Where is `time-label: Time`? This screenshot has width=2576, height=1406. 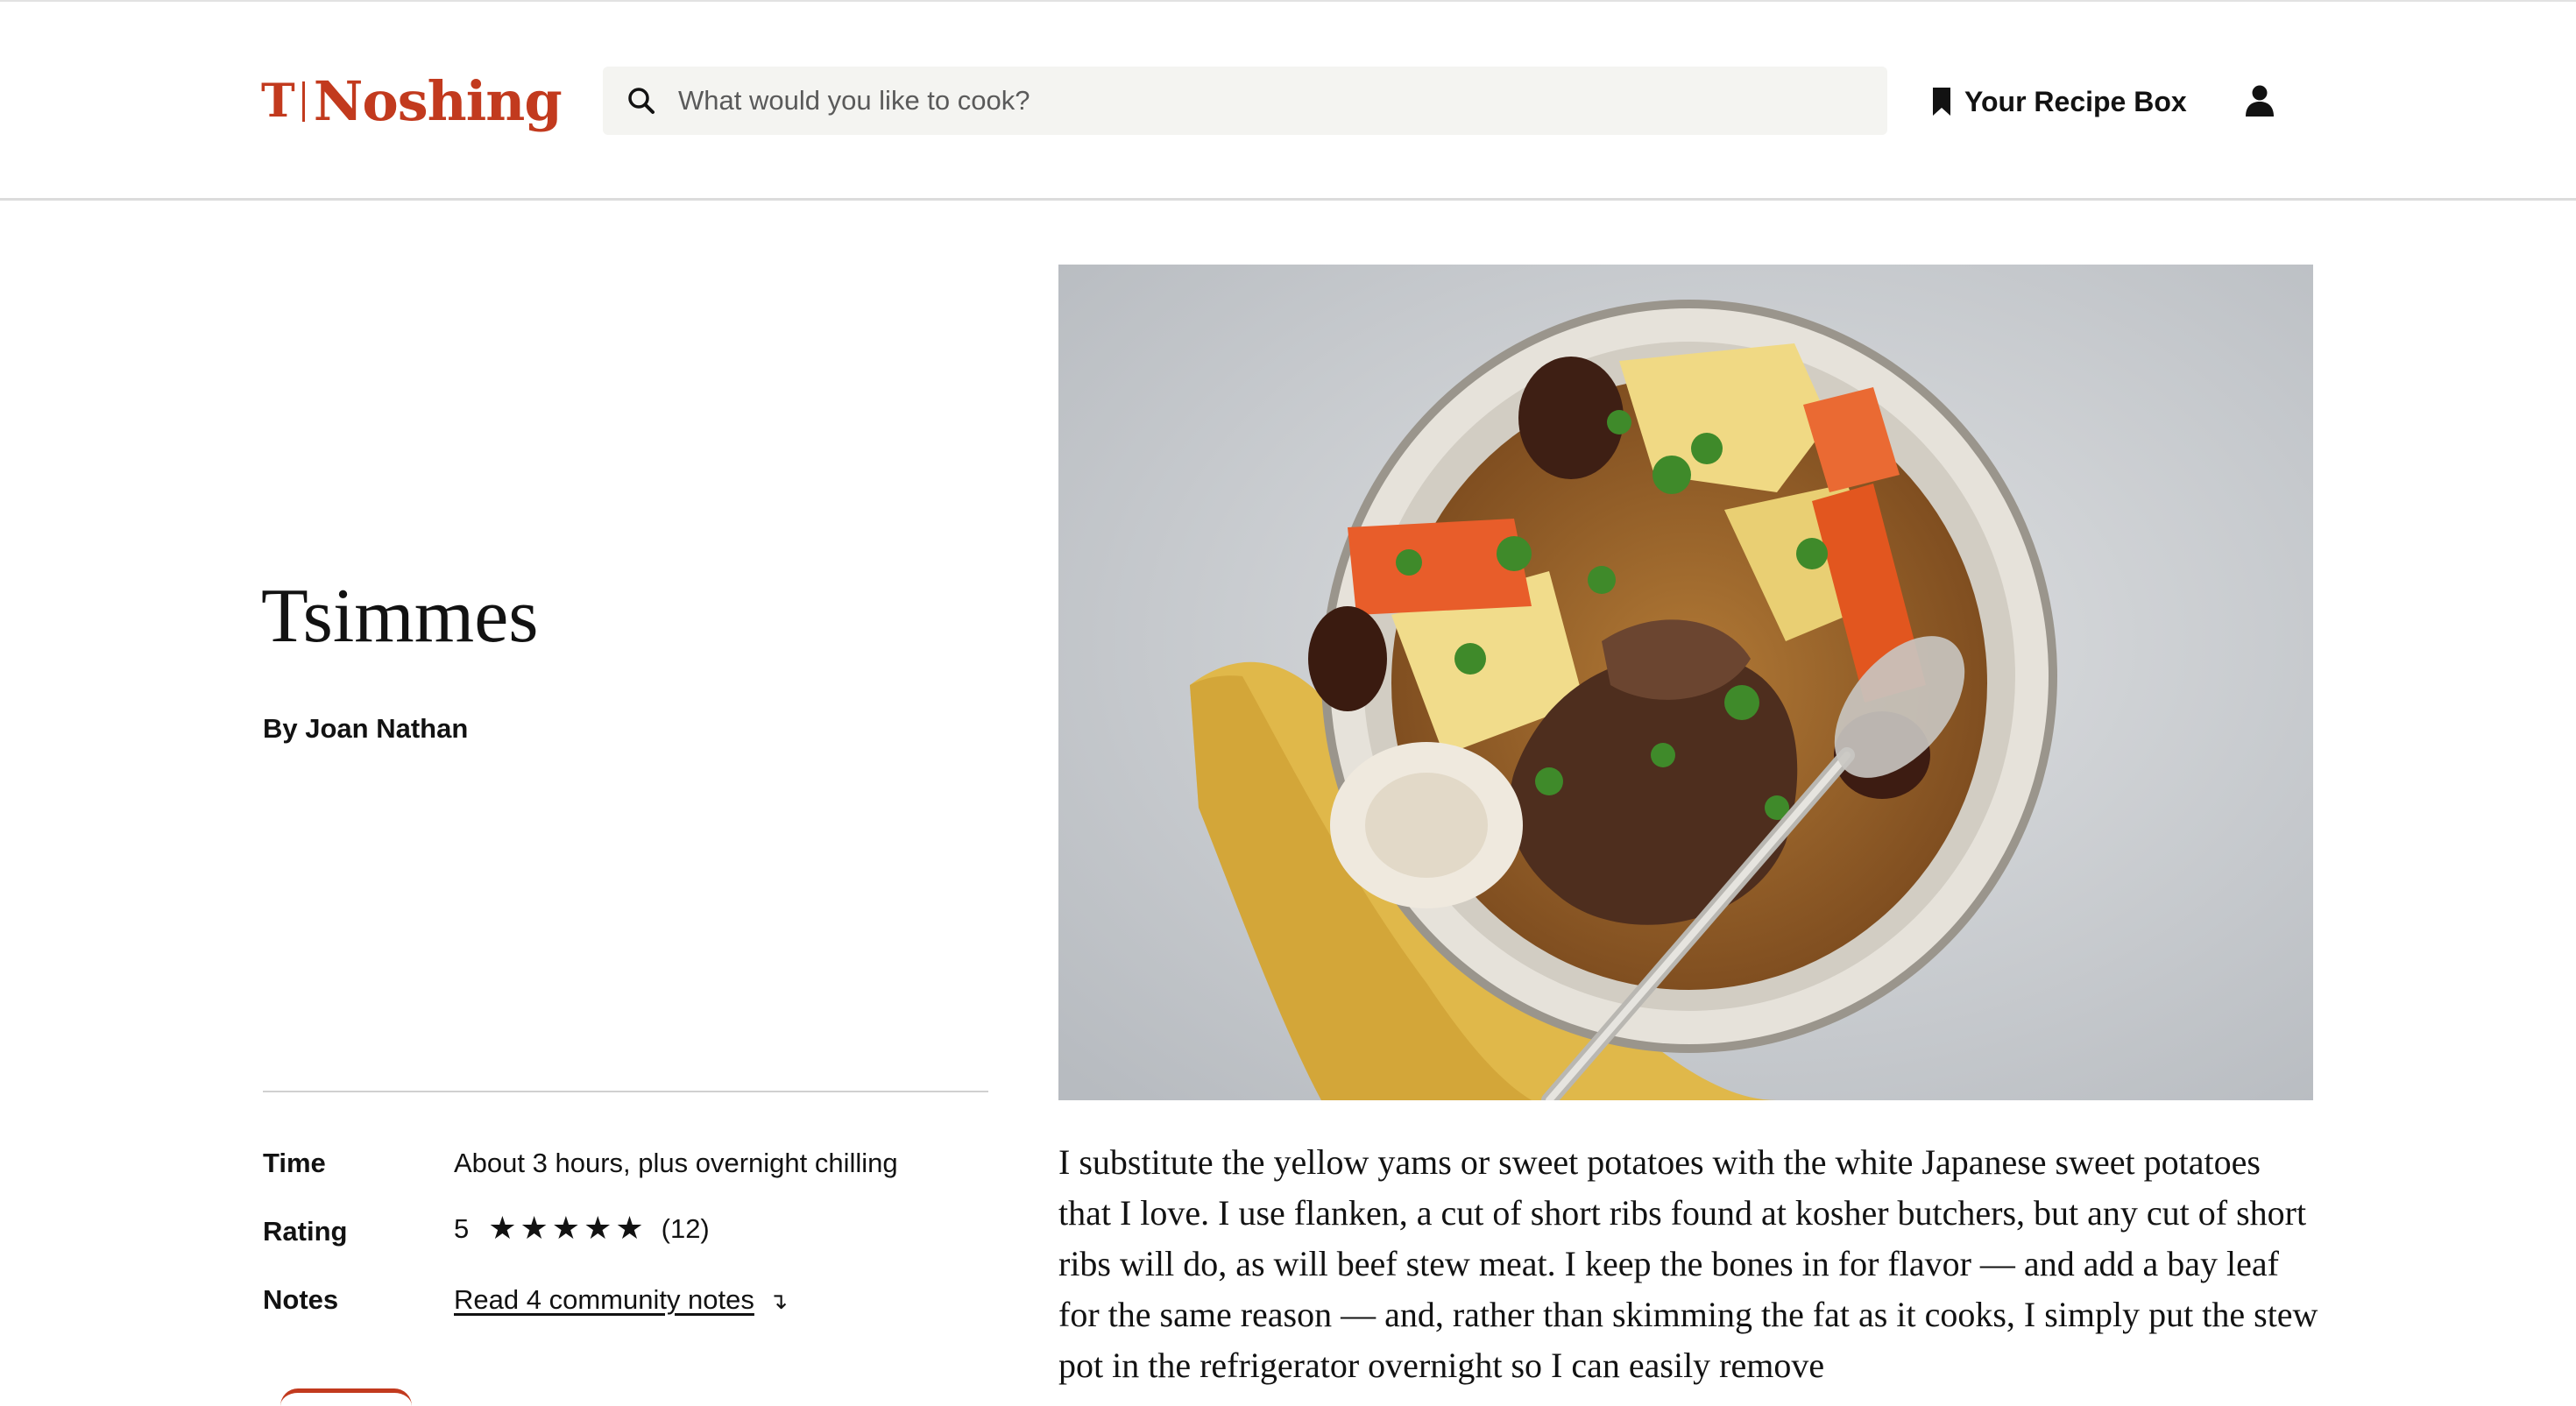 time-label: Time is located at coordinates (294, 1163).